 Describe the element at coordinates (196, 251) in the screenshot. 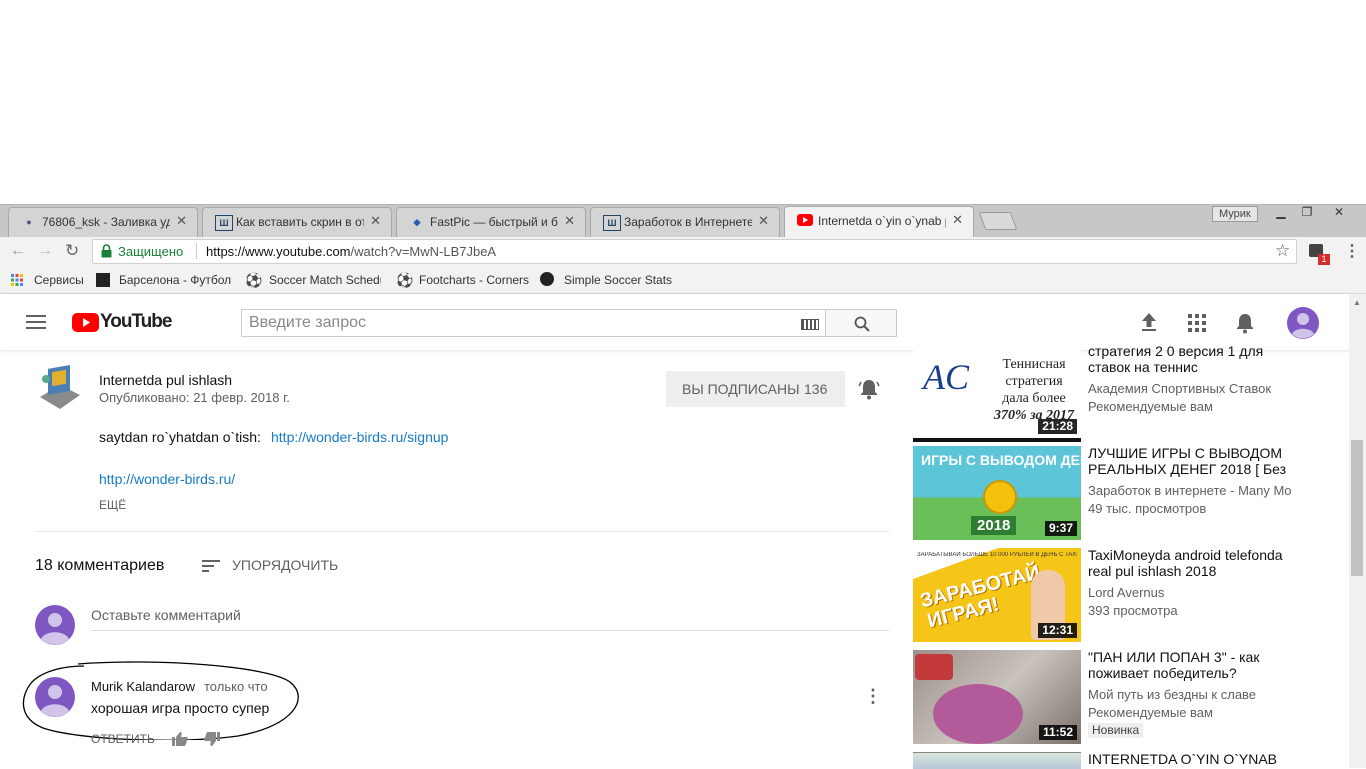

I see `address-separator` at that location.